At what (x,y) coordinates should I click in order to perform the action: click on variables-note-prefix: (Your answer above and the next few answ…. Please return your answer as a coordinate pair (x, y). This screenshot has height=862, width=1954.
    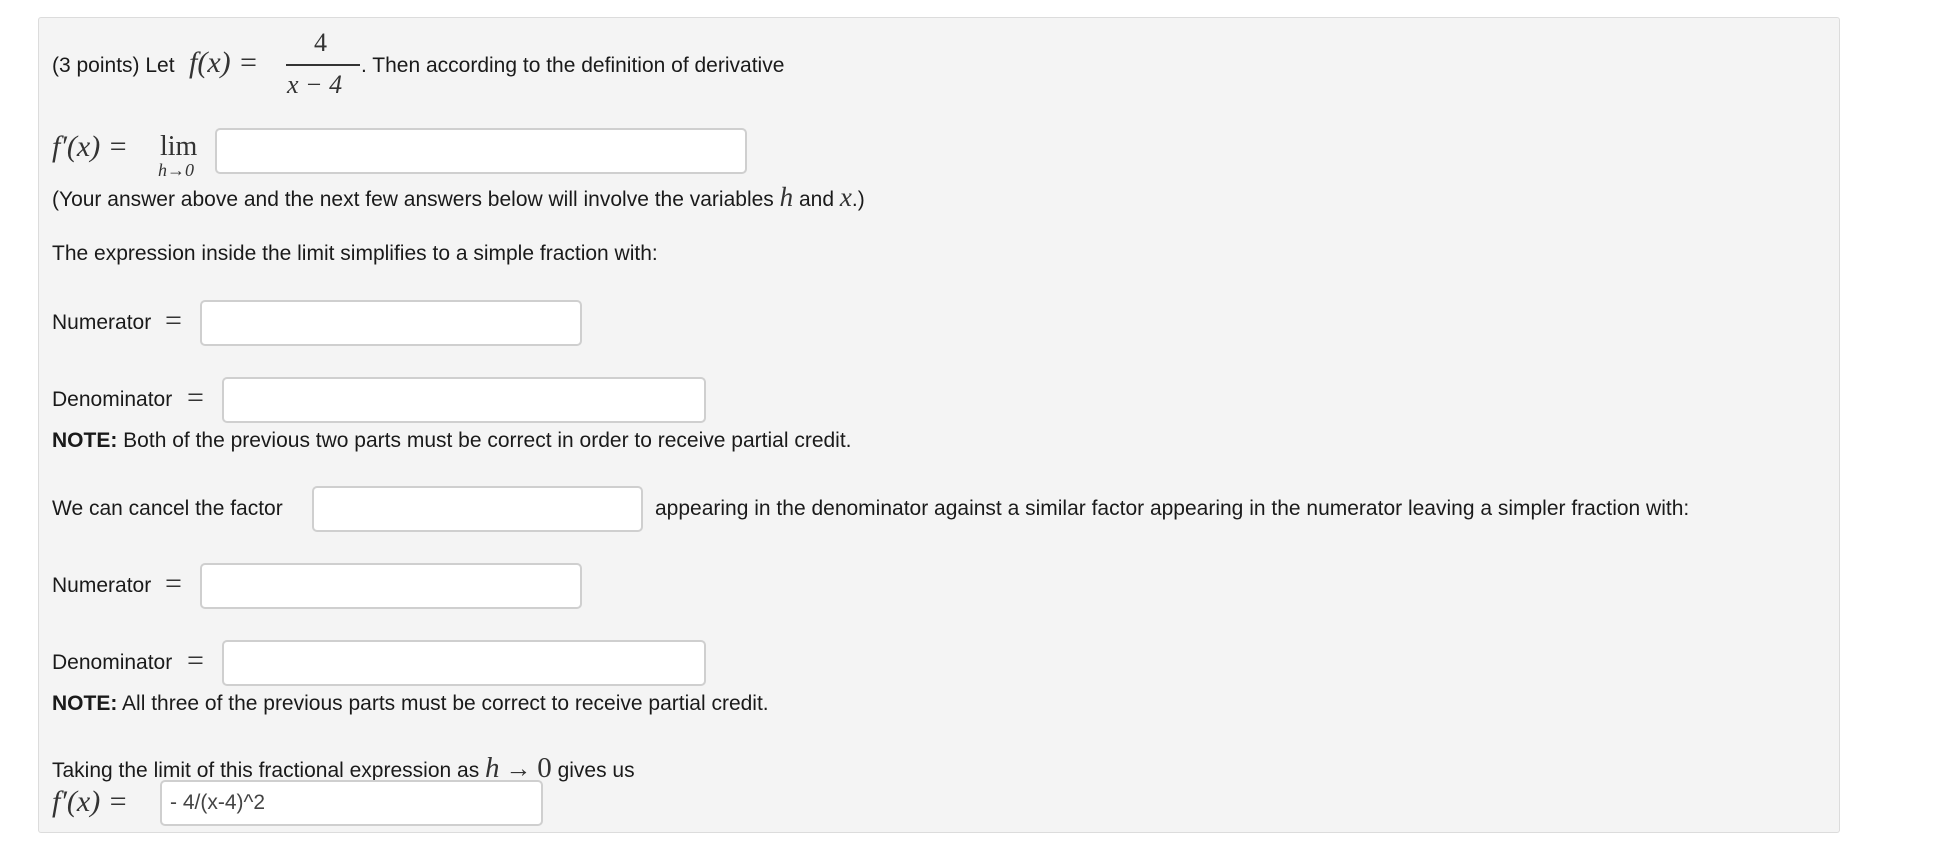
    Looking at the image, I should click on (413, 199).